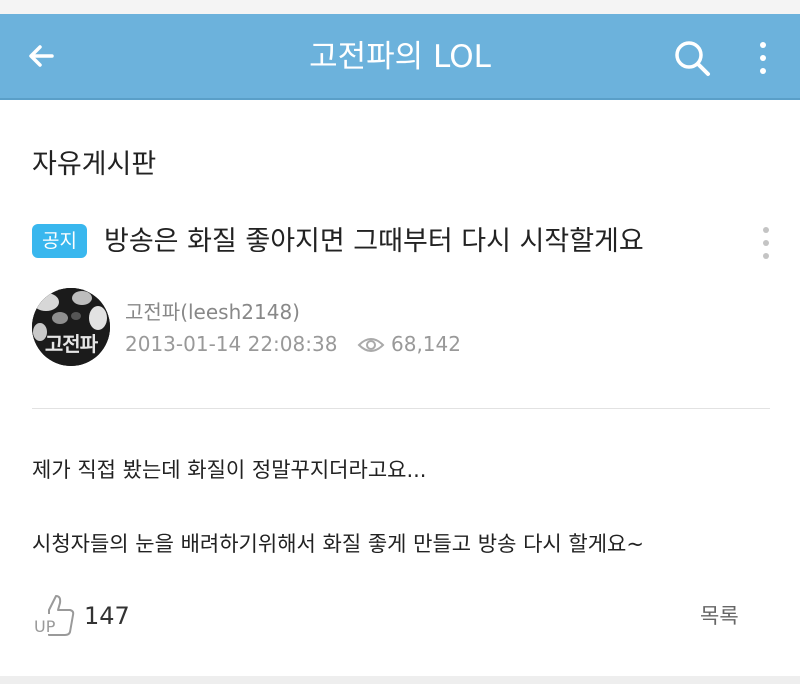  Describe the element at coordinates (94, 164) in the screenshot. I see `board-title: 자유게시판` at that location.